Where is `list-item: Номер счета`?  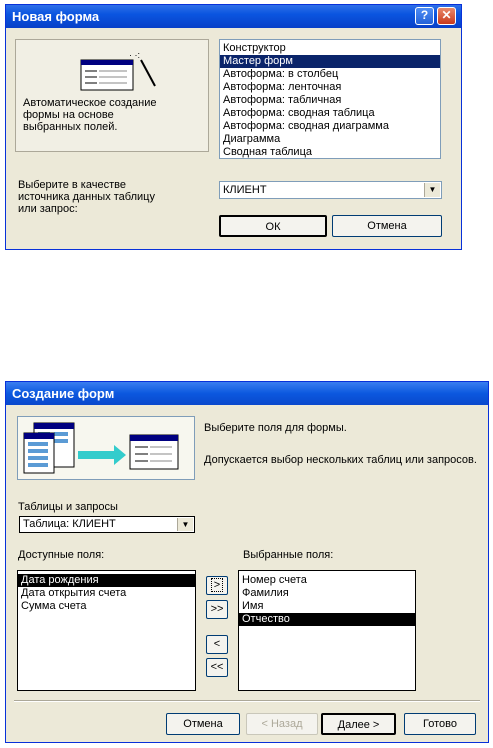
list-item: Номер счета is located at coordinates (327, 580).